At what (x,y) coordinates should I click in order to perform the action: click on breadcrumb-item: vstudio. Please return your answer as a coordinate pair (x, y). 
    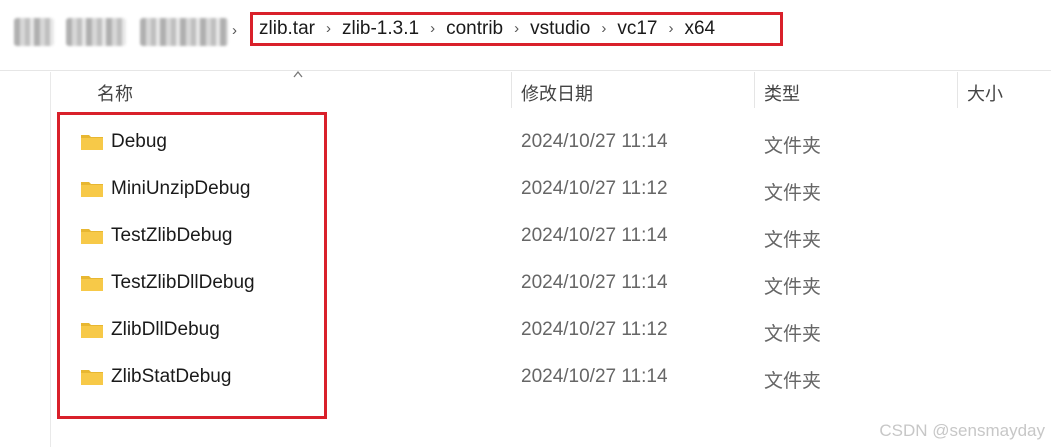
    Looking at the image, I should click on (560, 29).